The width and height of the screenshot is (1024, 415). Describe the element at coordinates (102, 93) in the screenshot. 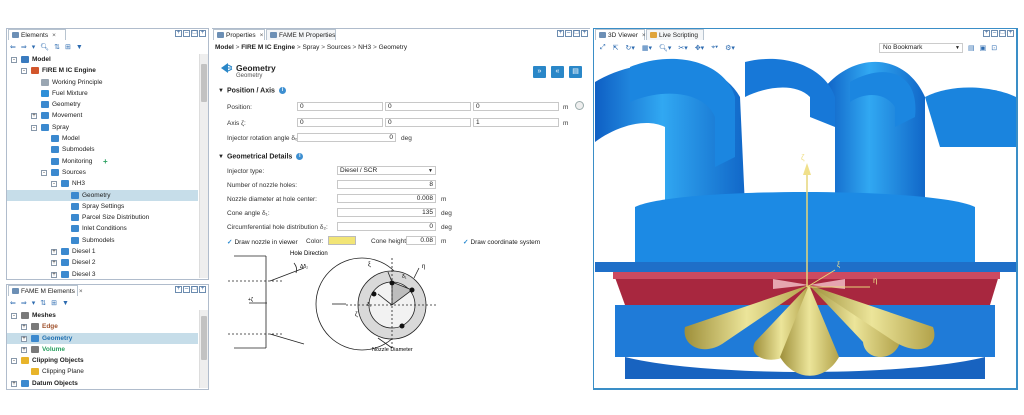

I see `tree-item: Fuel Mixture` at that location.